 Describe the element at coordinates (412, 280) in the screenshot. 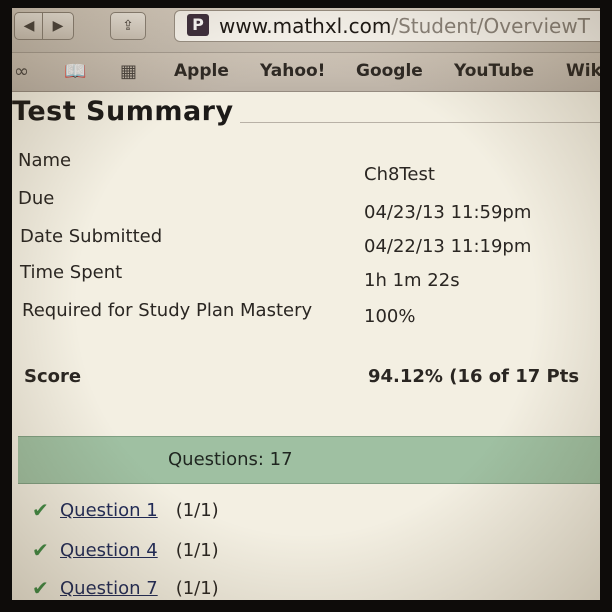

I see `detail-value-time-spent: 1h 1m 22s` at that location.